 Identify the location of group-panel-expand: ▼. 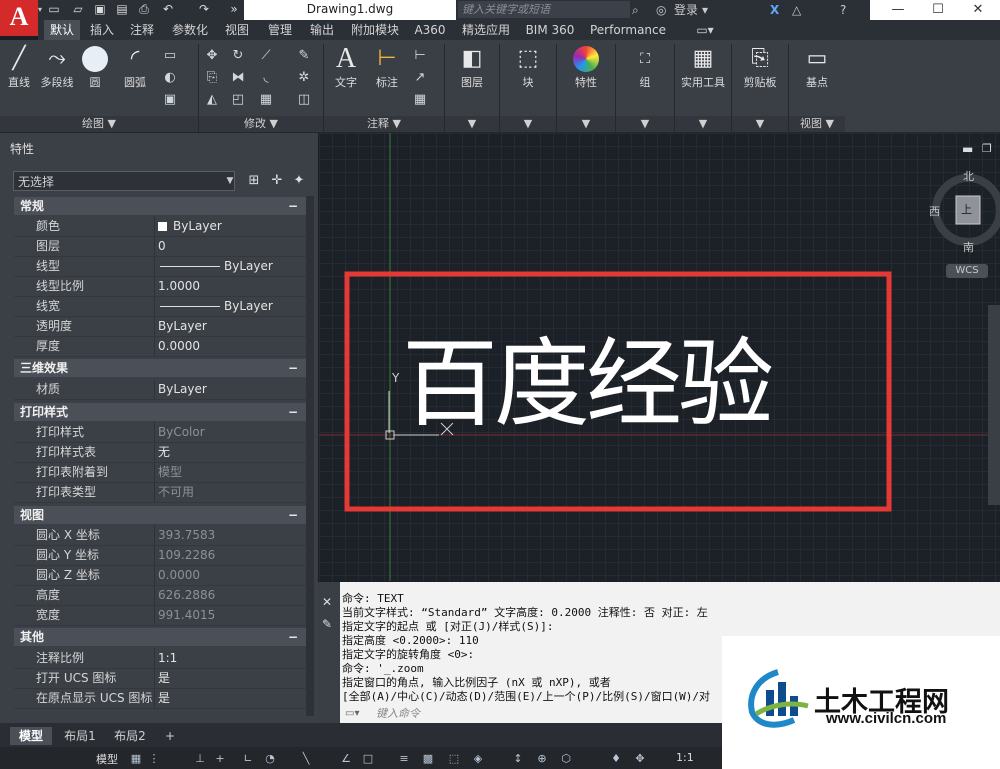
(645, 124).